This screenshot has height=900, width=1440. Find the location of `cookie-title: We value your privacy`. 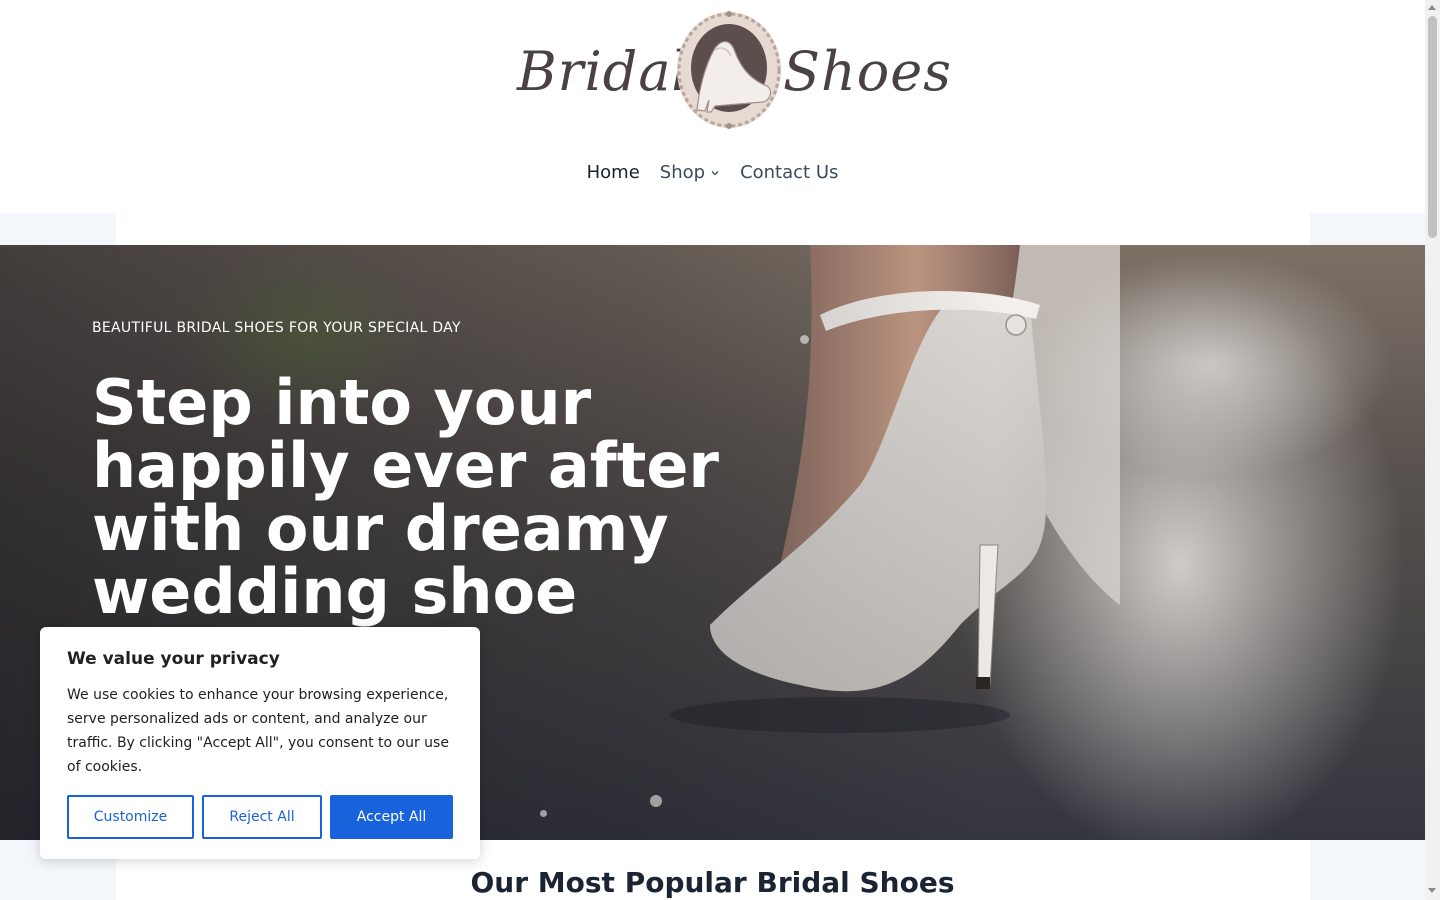

cookie-title: We value your privacy is located at coordinates (173, 659).